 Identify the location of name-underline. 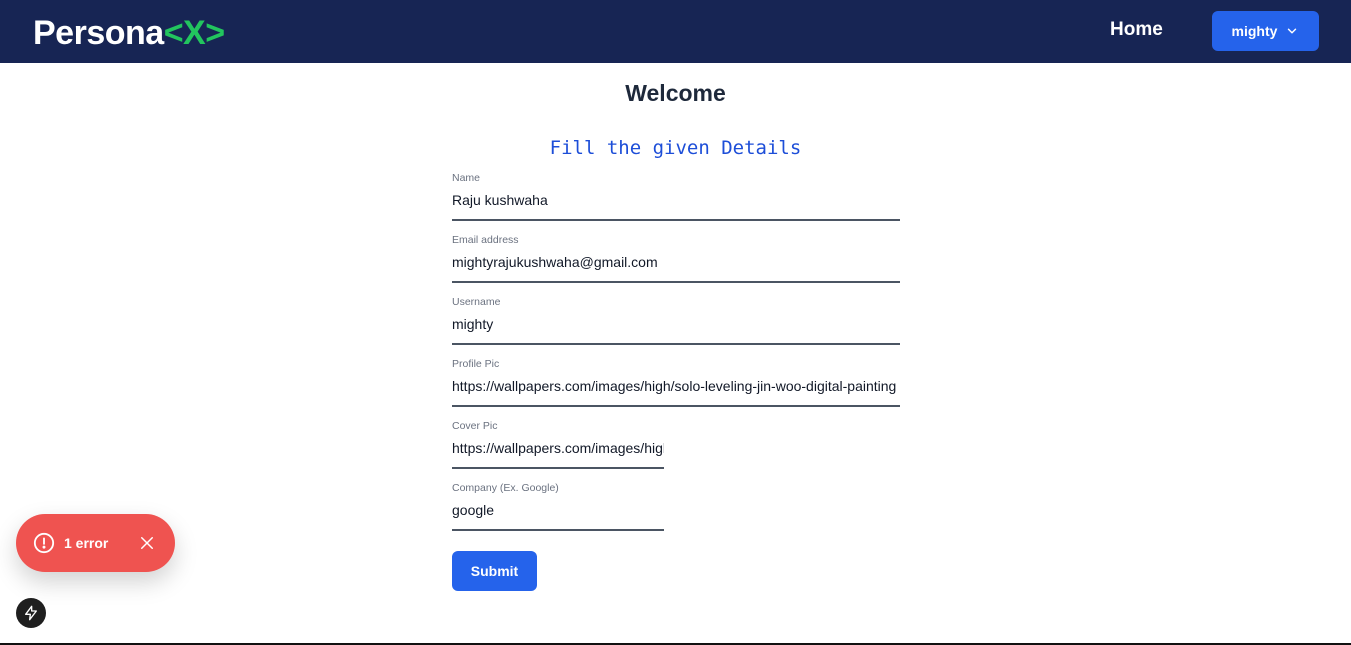
(676, 220).